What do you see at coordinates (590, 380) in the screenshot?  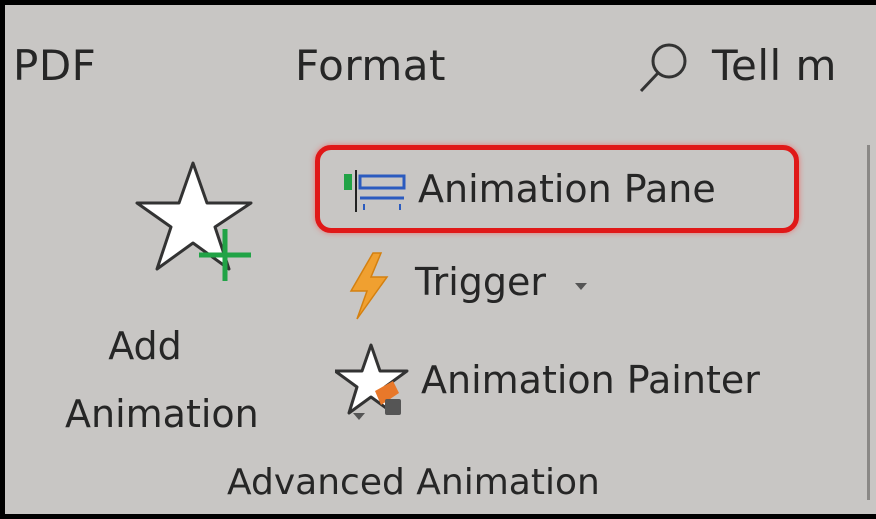 I see `animation-painter-label: Animation Painter` at bounding box center [590, 380].